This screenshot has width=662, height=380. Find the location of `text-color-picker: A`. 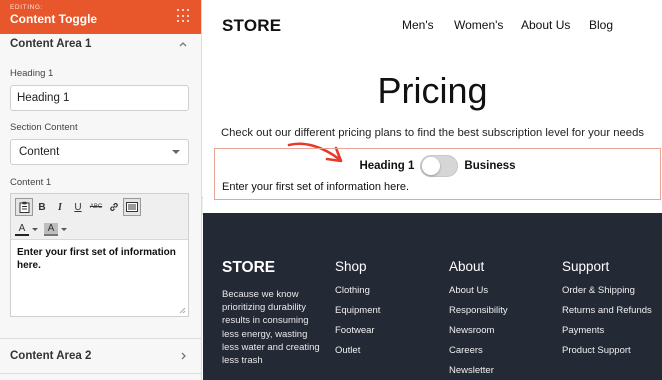

text-color-picker: A is located at coordinates (26, 229).